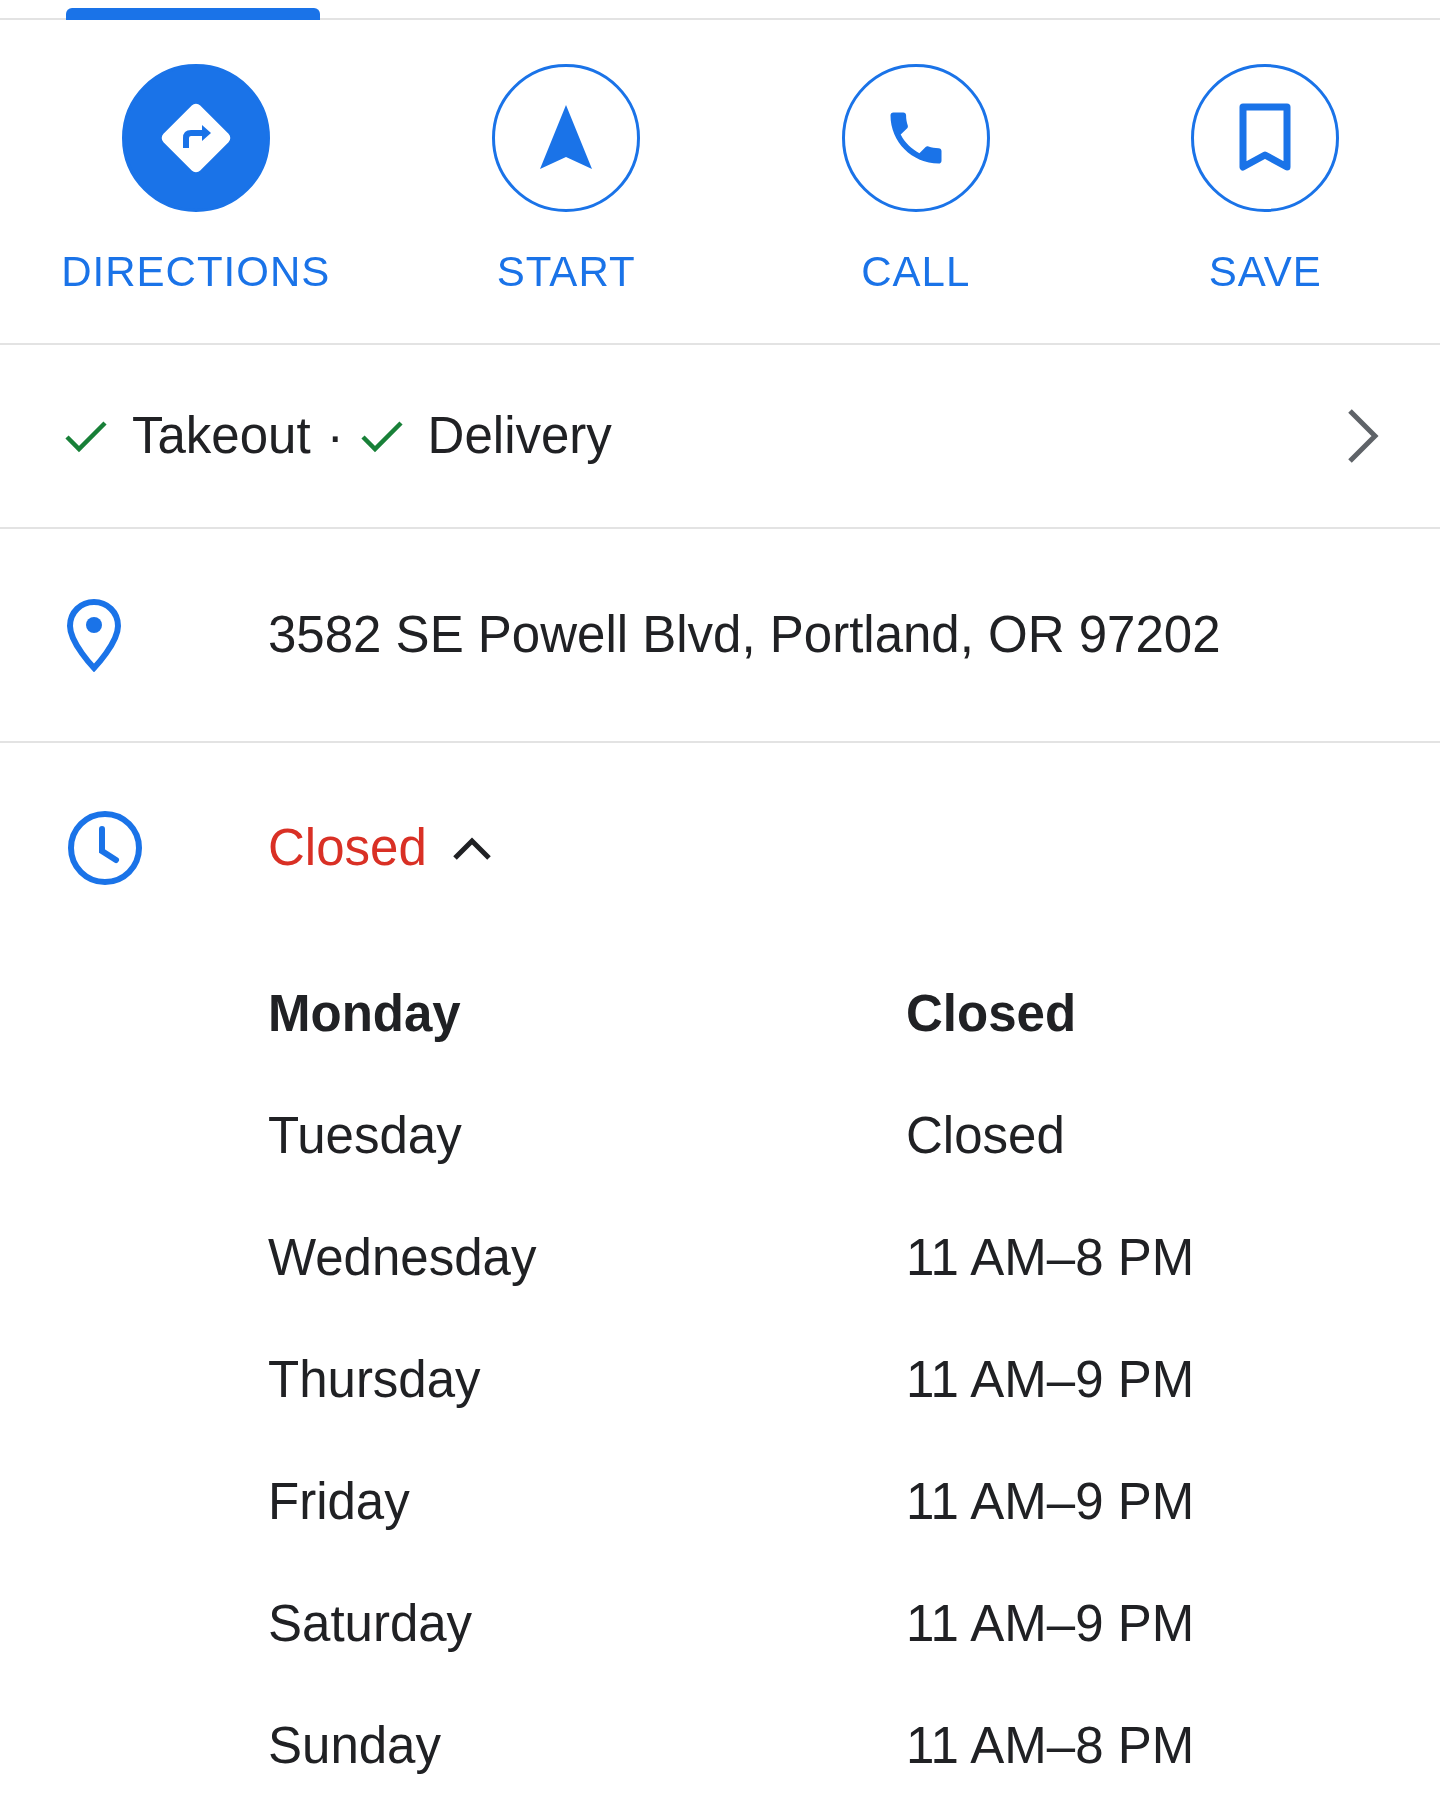  What do you see at coordinates (221, 435) in the screenshot?
I see `service-label: Takeout` at bounding box center [221, 435].